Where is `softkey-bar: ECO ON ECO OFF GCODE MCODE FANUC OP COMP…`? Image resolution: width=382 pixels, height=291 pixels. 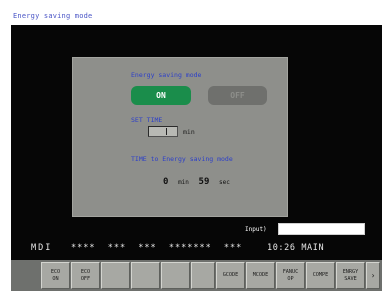 softkey-bar: ECO ON ECO OFF GCODE MCODE FANUC OP COMP… is located at coordinates (196, 275).